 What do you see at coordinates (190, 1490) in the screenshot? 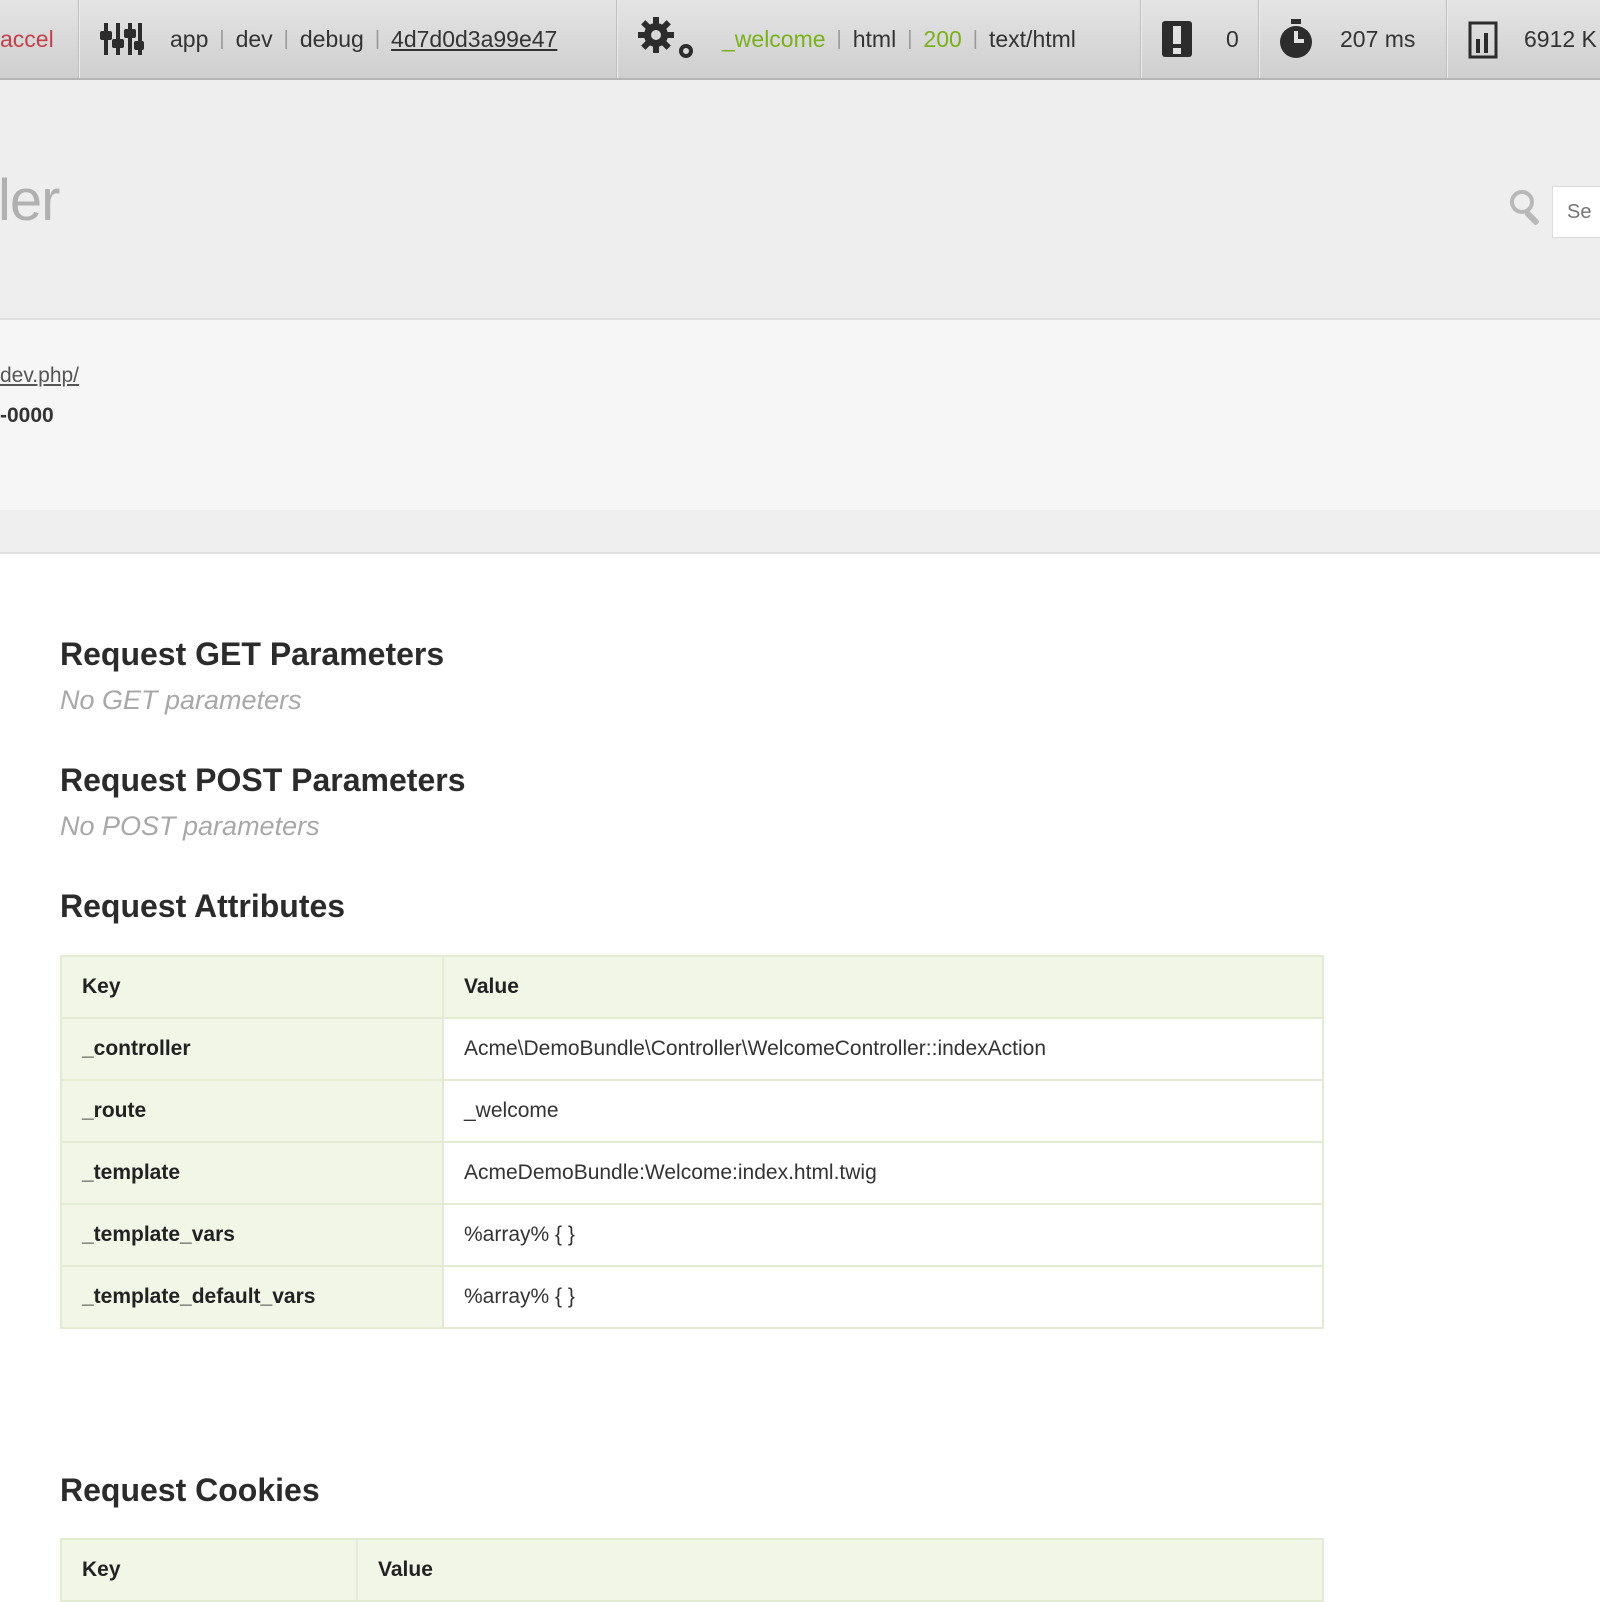
I see `cookies-heading: Request Cookies` at bounding box center [190, 1490].